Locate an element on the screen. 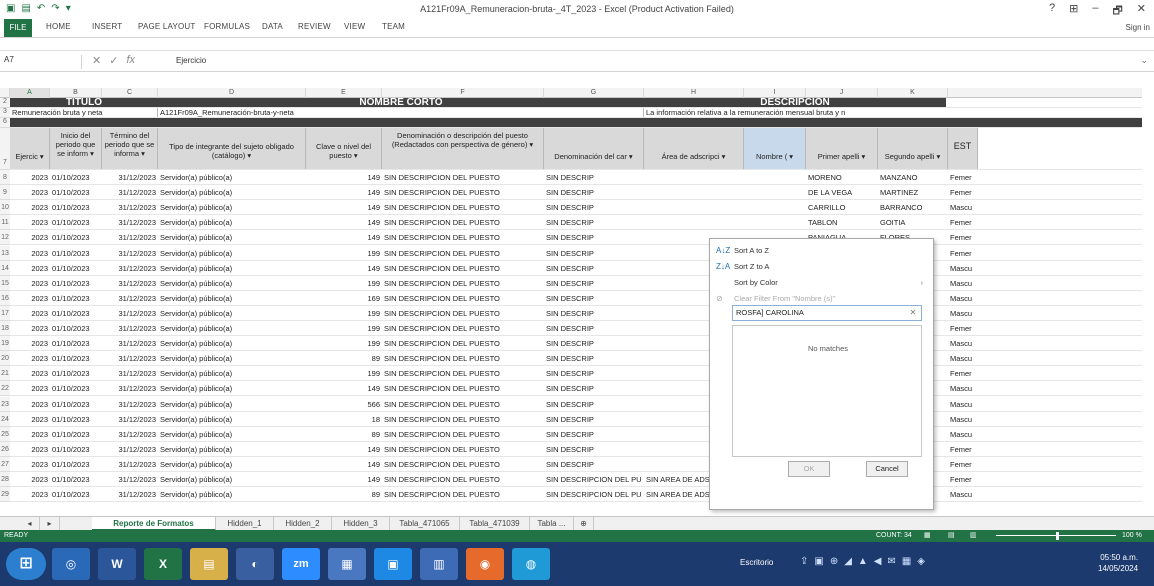  sheet-tab-tabla-471065: Tabla_471065 is located at coordinates (425, 524).